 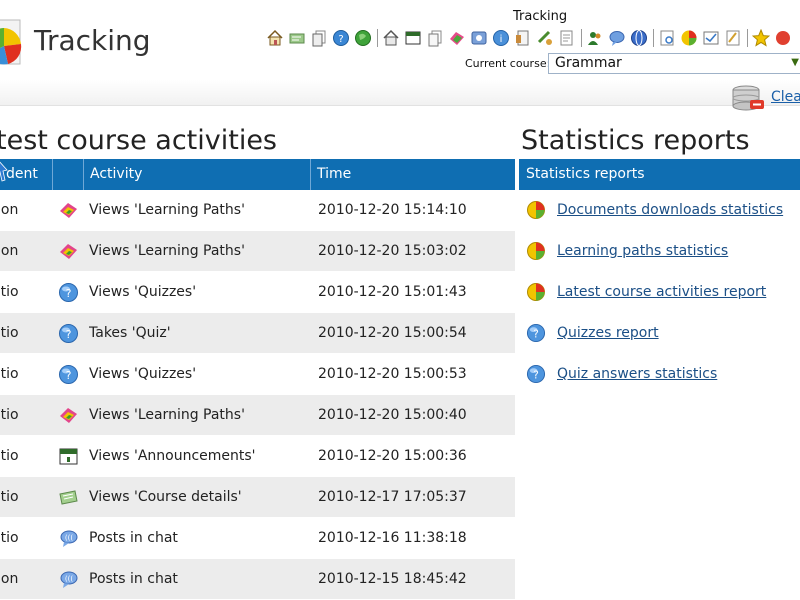 What do you see at coordinates (392, 292) in the screenshot?
I see `time-cell: 2010-12-20 15:01:43` at bounding box center [392, 292].